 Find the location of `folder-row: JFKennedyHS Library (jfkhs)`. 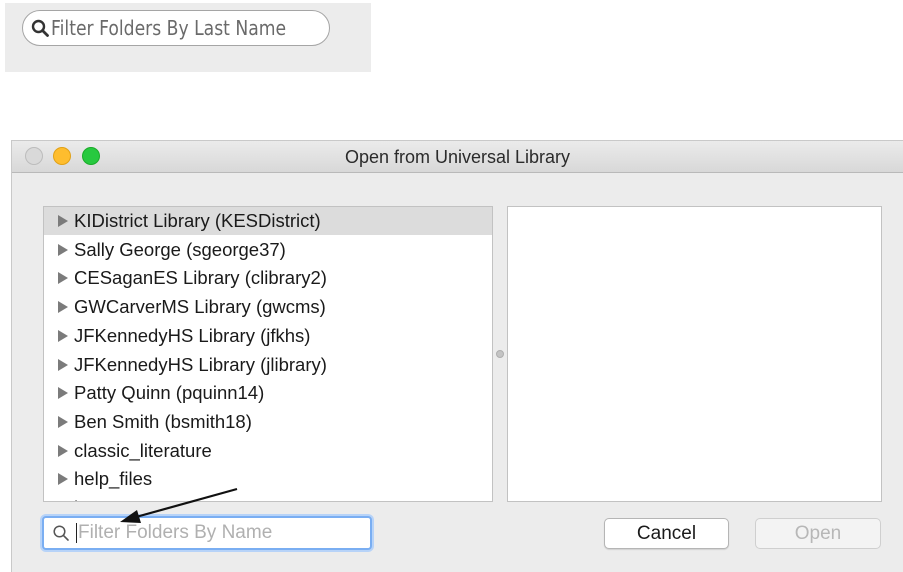

folder-row: JFKennedyHS Library (jfkhs) is located at coordinates (268, 336).